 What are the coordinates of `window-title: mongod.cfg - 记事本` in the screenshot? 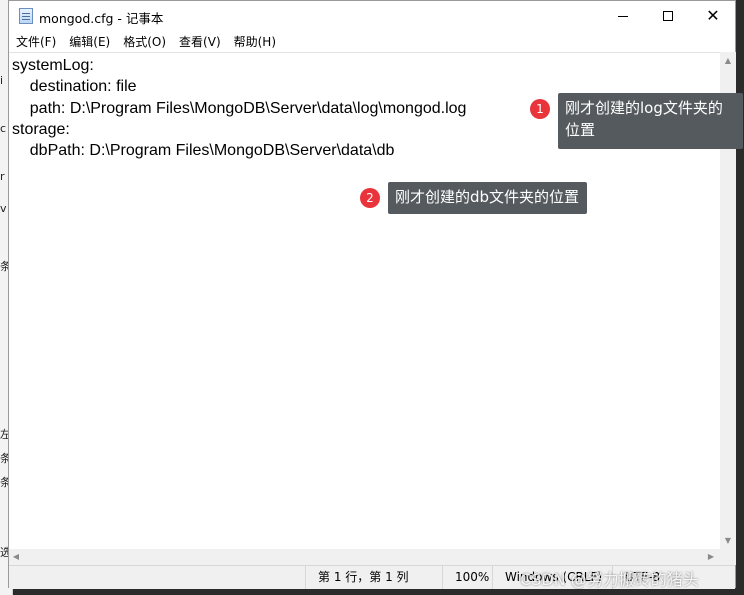 It's located at (101, 18).